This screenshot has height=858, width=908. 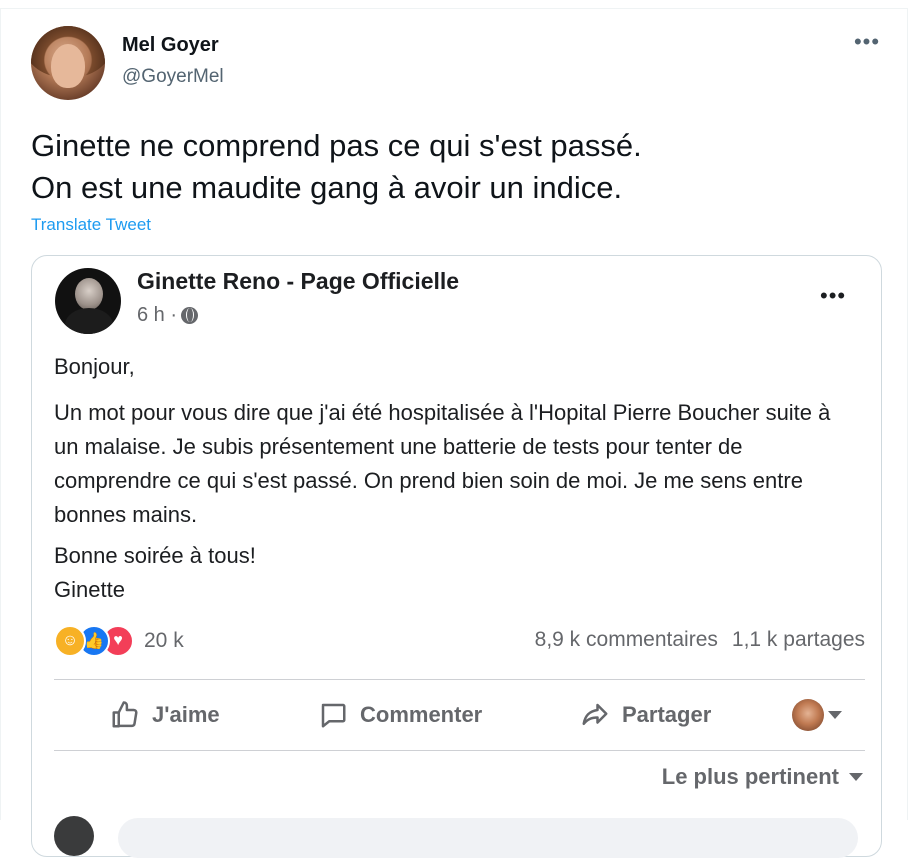 I want to click on share-arrow-icon, so click(x=595, y=714).